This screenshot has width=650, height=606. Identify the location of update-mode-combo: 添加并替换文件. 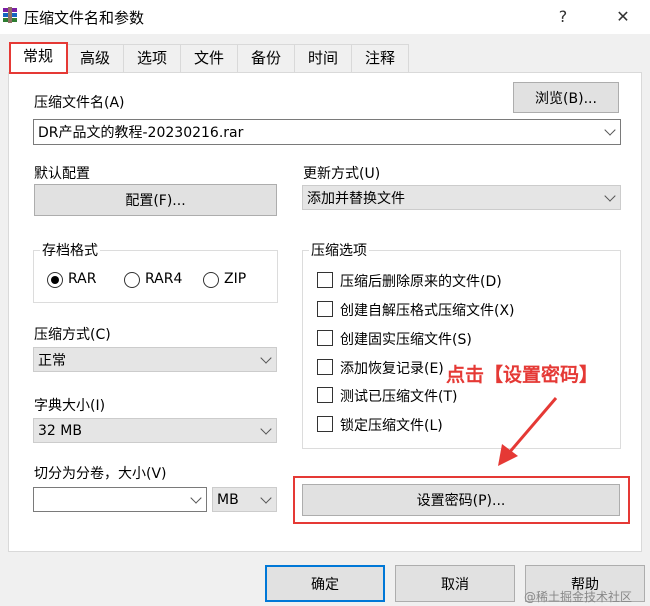
(461, 197).